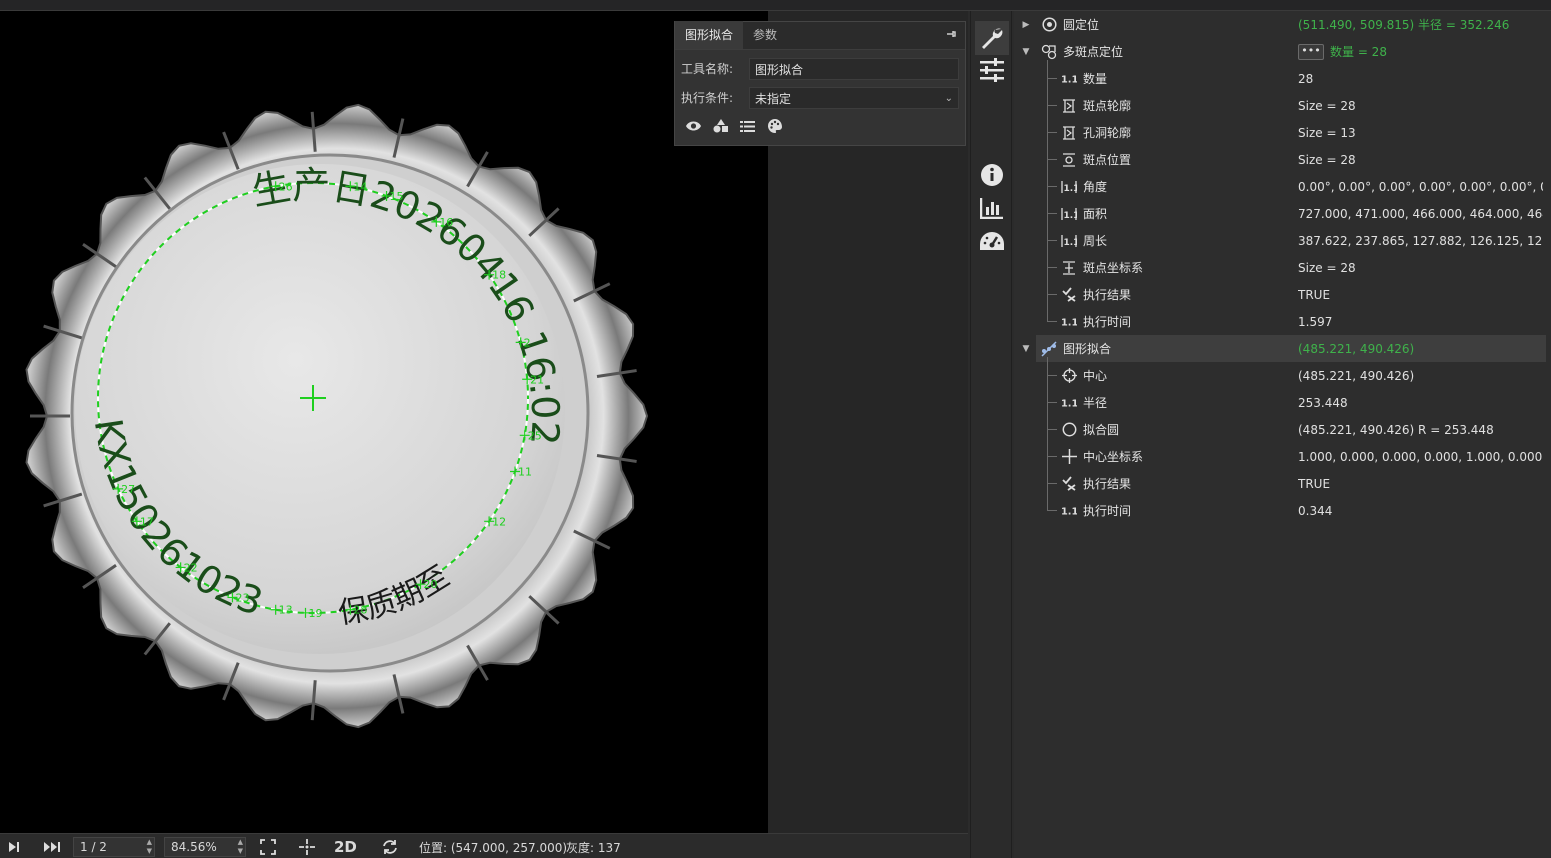 Image resolution: width=1551 pixels, height=858 pixels. I want to click on crosshair-toggle-icon, so click(307, 847).